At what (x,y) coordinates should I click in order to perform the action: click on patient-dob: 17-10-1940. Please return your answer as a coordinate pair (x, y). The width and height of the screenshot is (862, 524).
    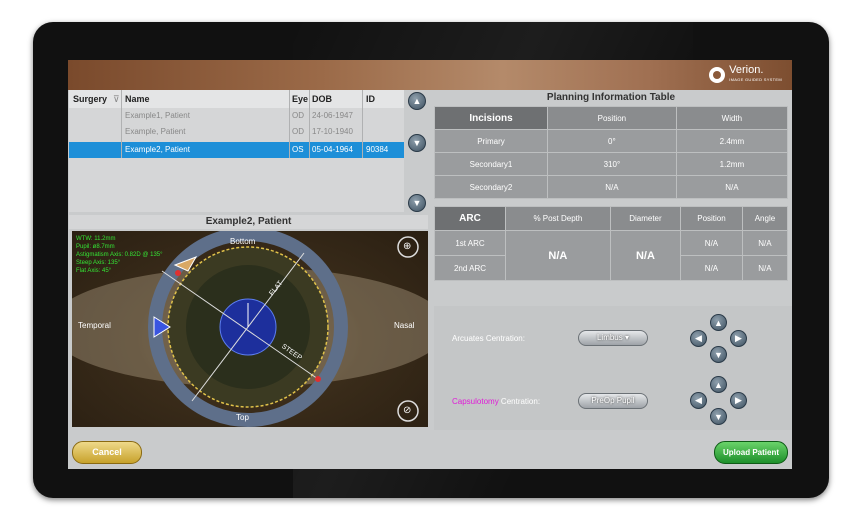
    Looking at the image, I should click on (332, 131).